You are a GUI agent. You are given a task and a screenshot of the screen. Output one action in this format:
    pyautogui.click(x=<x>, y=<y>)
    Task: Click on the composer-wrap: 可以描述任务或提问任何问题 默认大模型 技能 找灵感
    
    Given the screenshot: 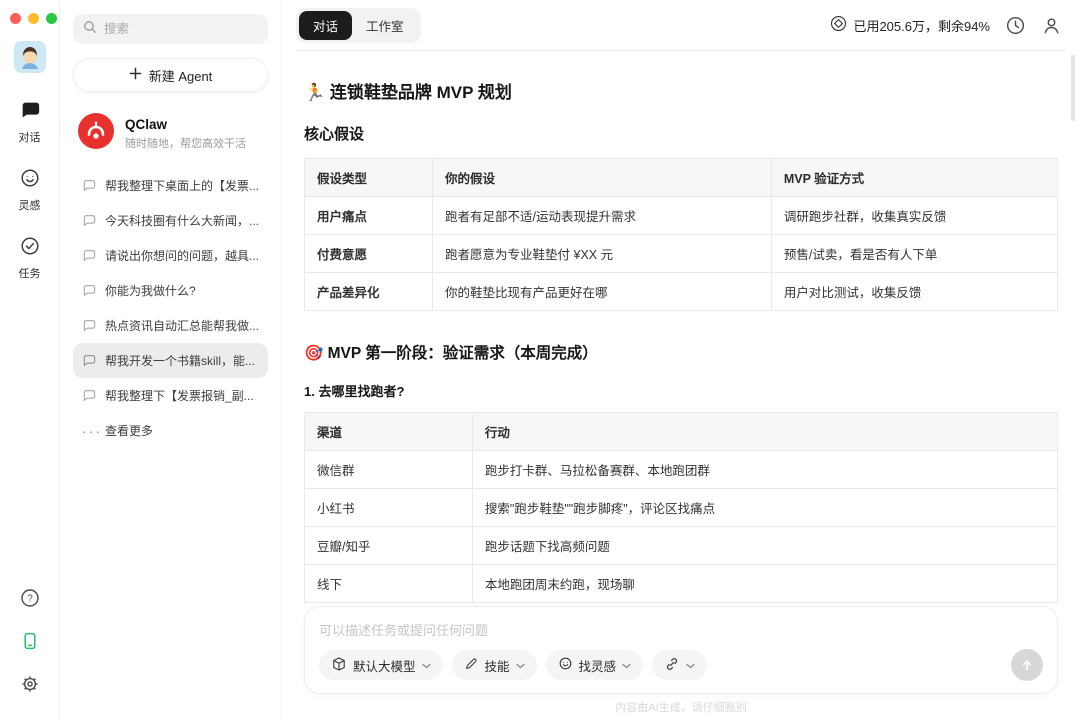 What is the action you would take?
    pyautogui.click(x=681, y=650)
    